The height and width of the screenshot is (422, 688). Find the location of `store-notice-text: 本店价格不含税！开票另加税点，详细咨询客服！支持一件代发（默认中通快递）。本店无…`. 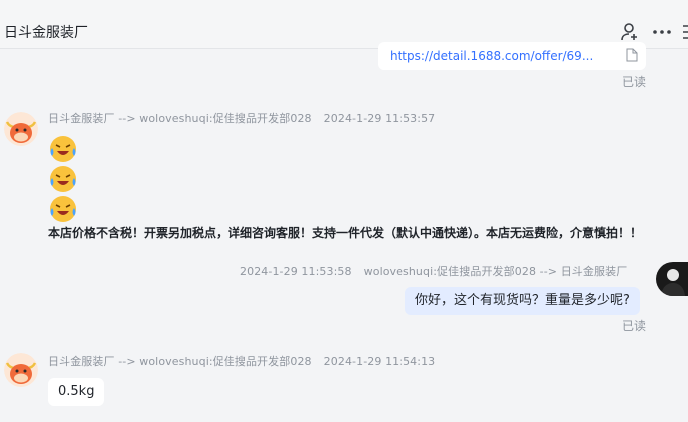

store-notice-text: 本店价格不含税！开票另加税点，详细咨询客服！支持一件代发（默认中通快递）。本店无… is located at coordinates (345, 233).